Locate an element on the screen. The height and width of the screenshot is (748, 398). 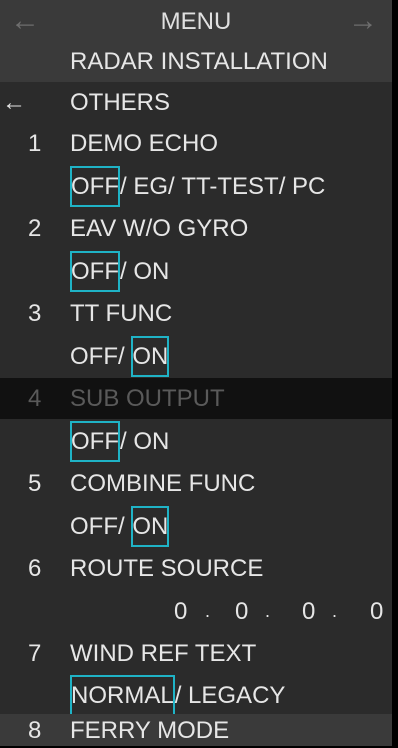
item-label: TT FUNC is located at coordinates (121, 313).